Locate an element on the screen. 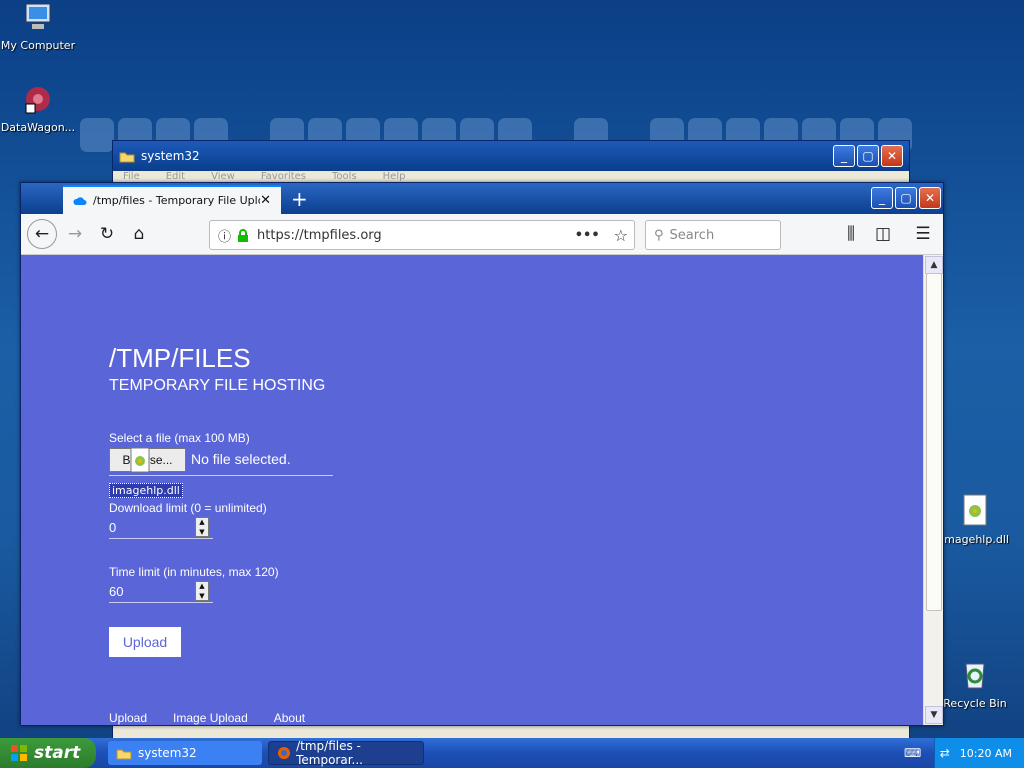  dll-file-icon is located at coordinates (975, 510).